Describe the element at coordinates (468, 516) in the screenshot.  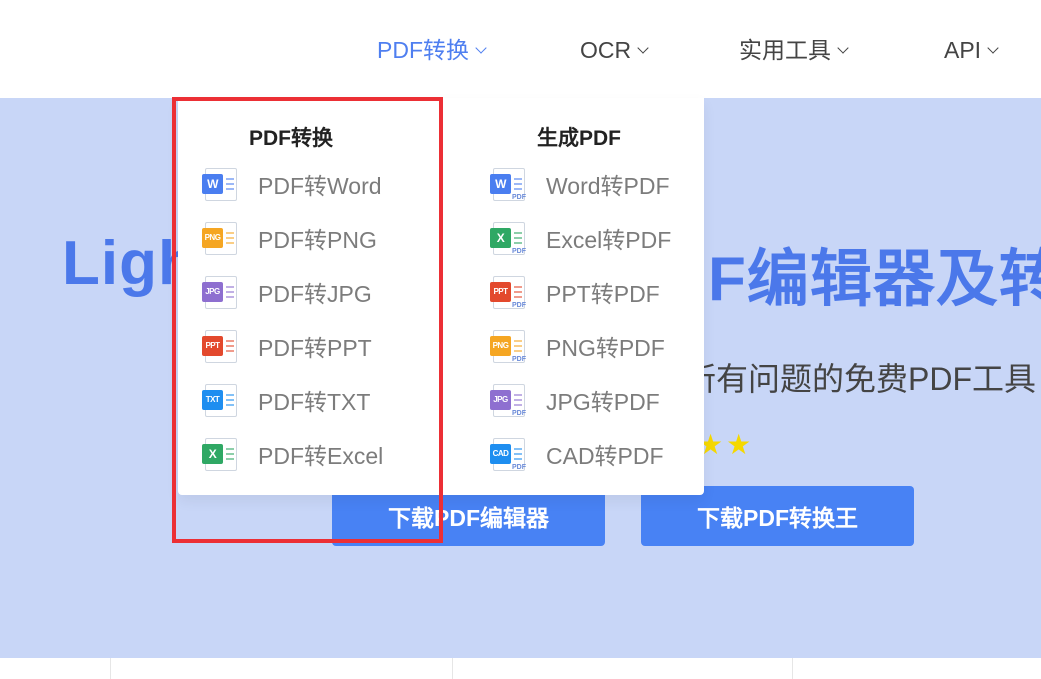
I see `download-editor-button: 下载PDF编辑器` at that location.